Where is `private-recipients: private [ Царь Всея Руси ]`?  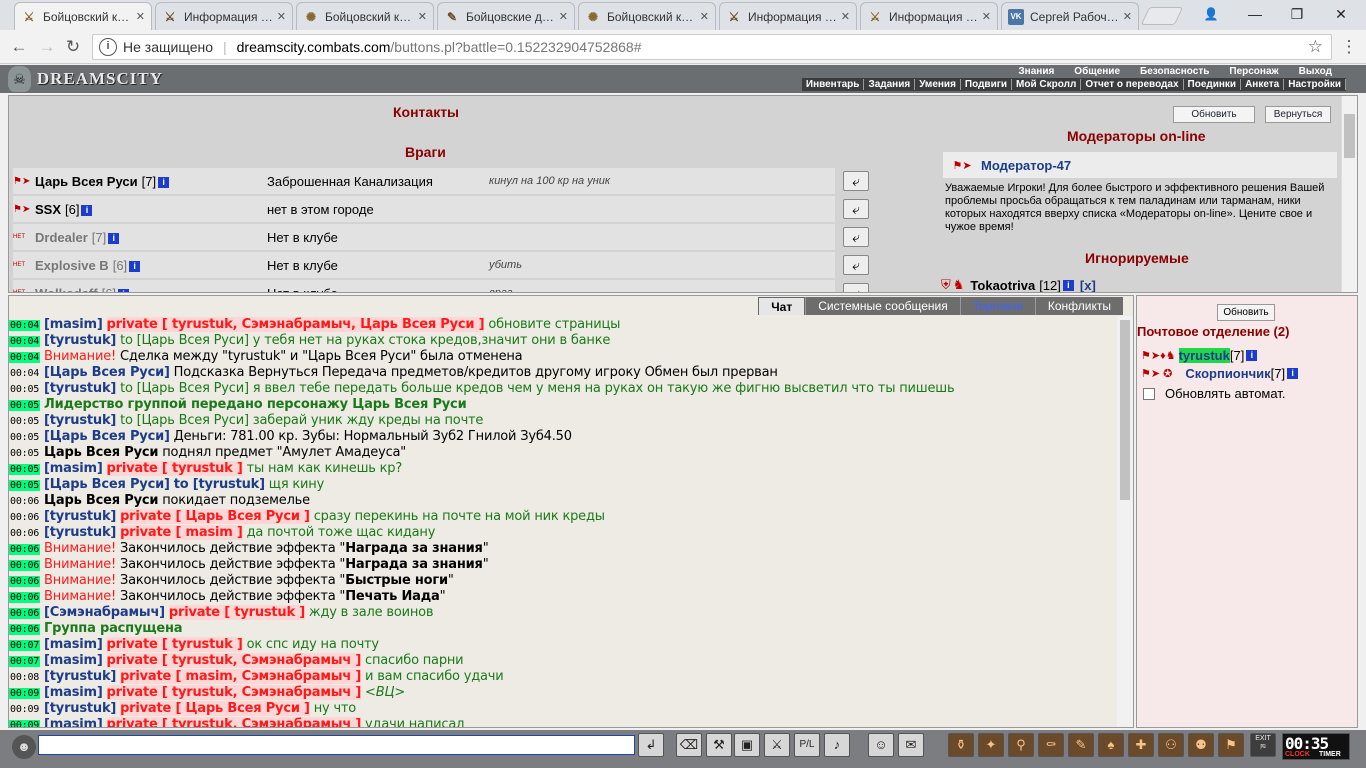 private-recipients: private [ Царь Всея Руси ] is located at coordinates (215, 708).